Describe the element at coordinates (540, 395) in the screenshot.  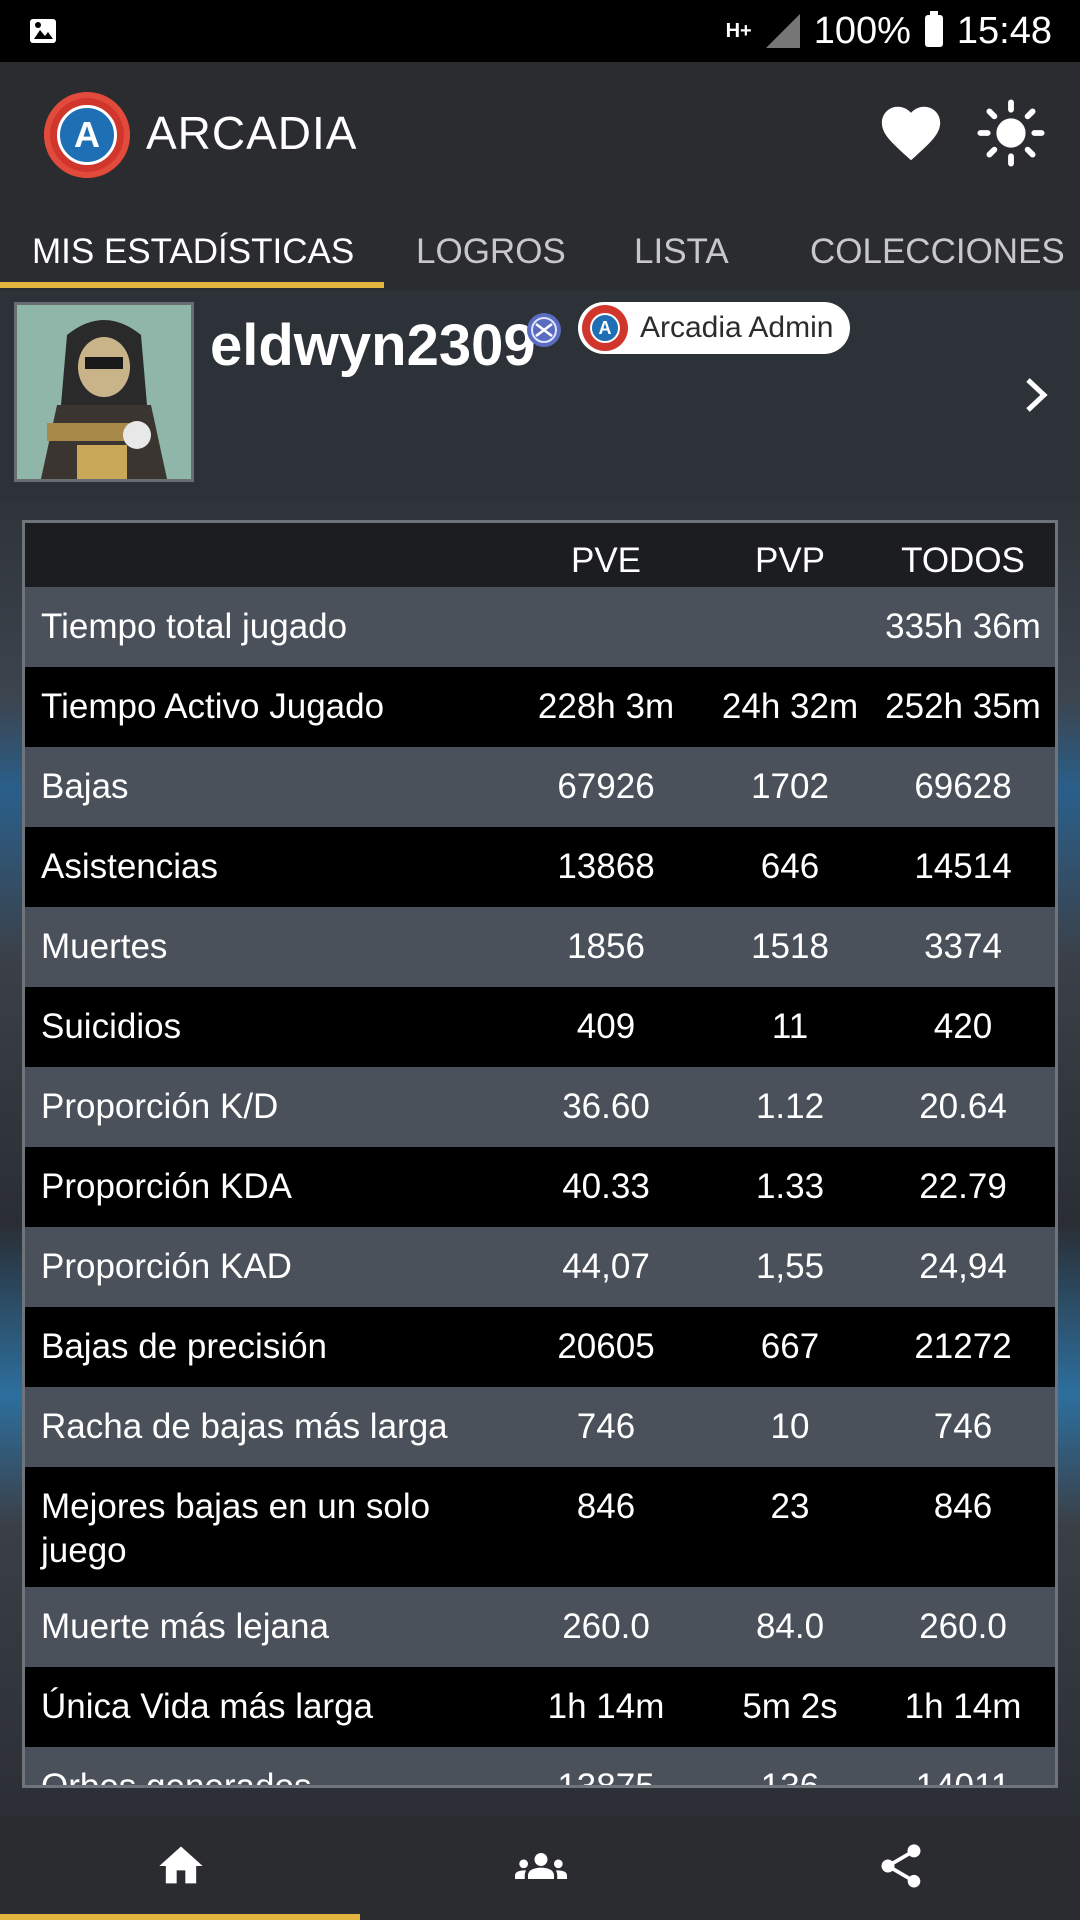
I see `profile-header: eldwyn2309 A Arcadia Admin` at that location.